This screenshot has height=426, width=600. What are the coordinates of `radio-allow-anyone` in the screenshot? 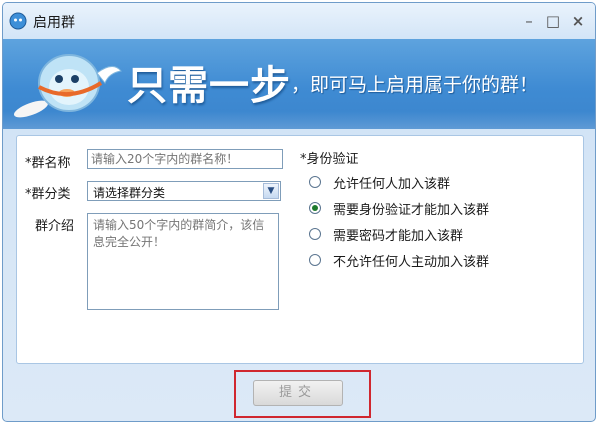 It's located at (315, 182).